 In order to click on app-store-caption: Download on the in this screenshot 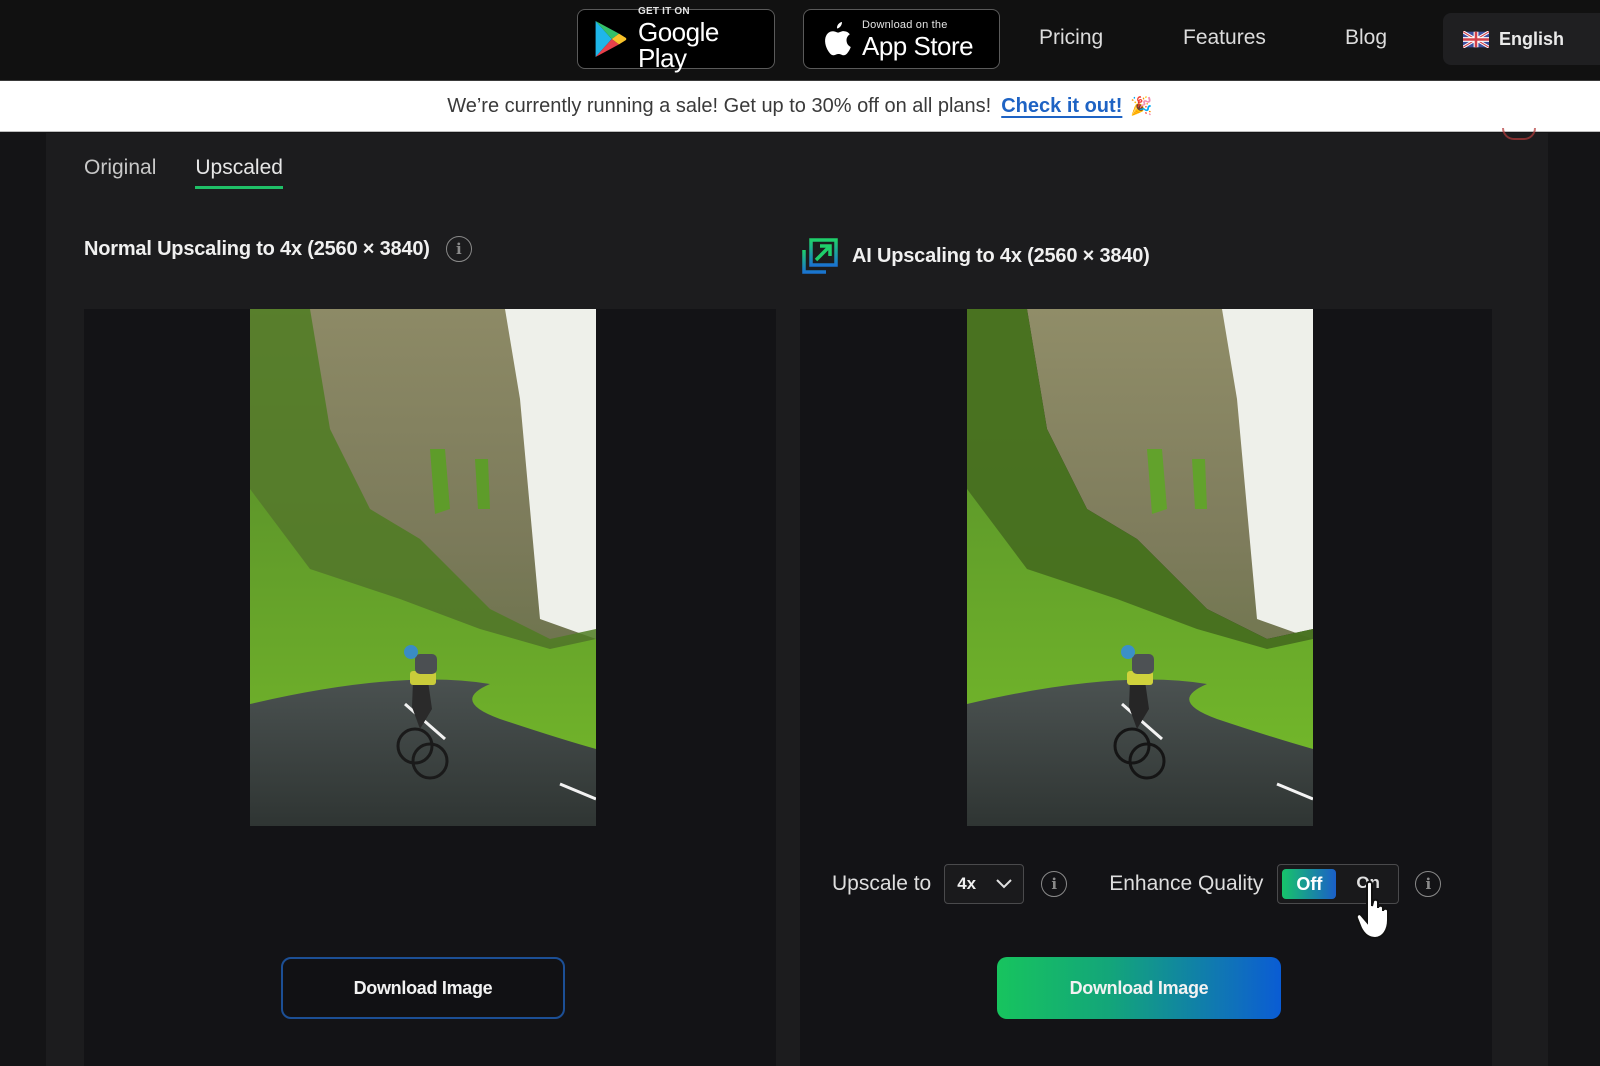, I will do `click(905, 24)`.